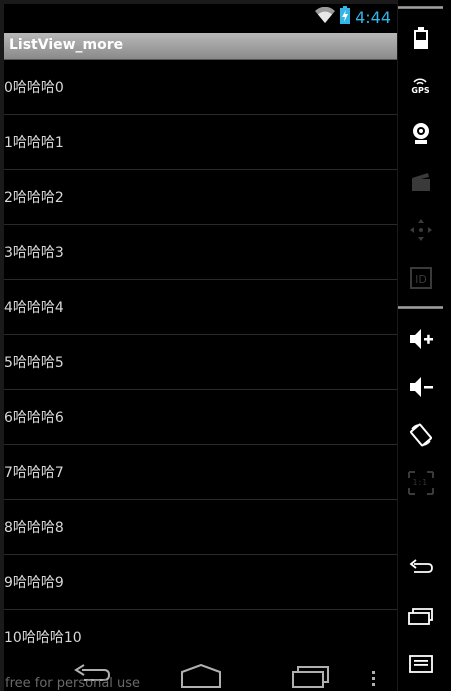  I want to click on scale-icon: 1:1, so click(420, 483).